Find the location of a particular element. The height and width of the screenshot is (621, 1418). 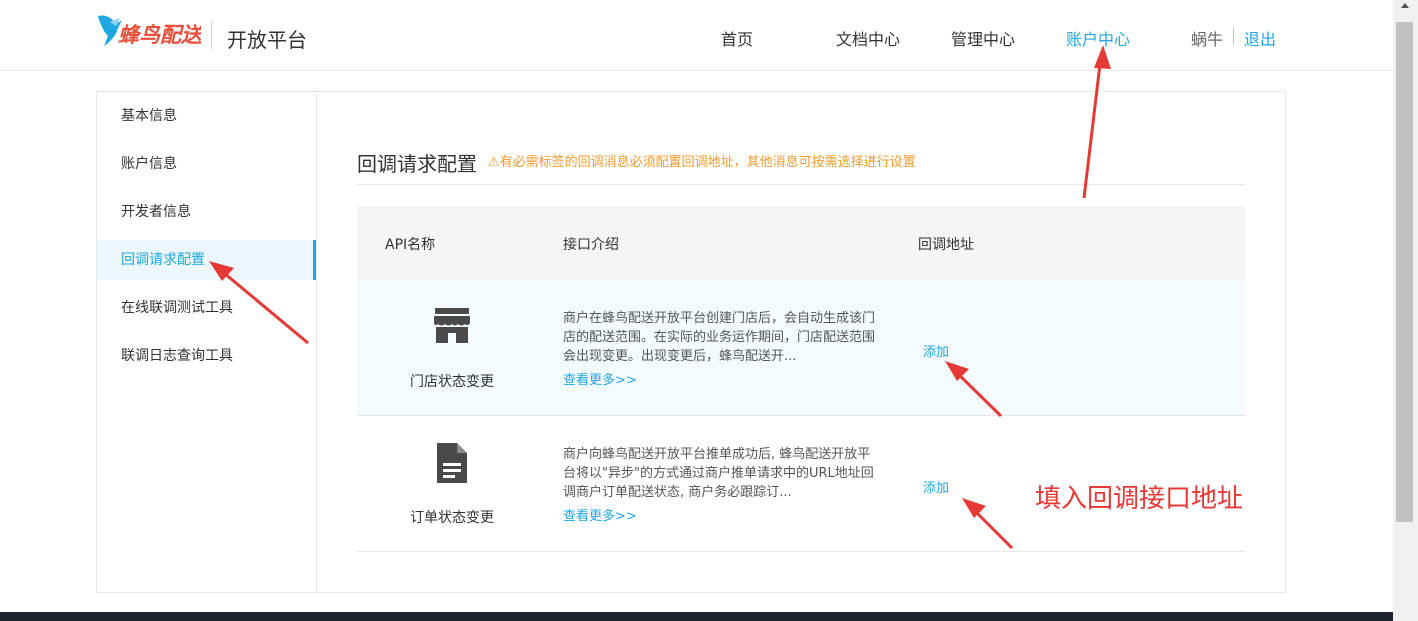

column-header-api-name: API名称 is located at coordinates (410, 245).